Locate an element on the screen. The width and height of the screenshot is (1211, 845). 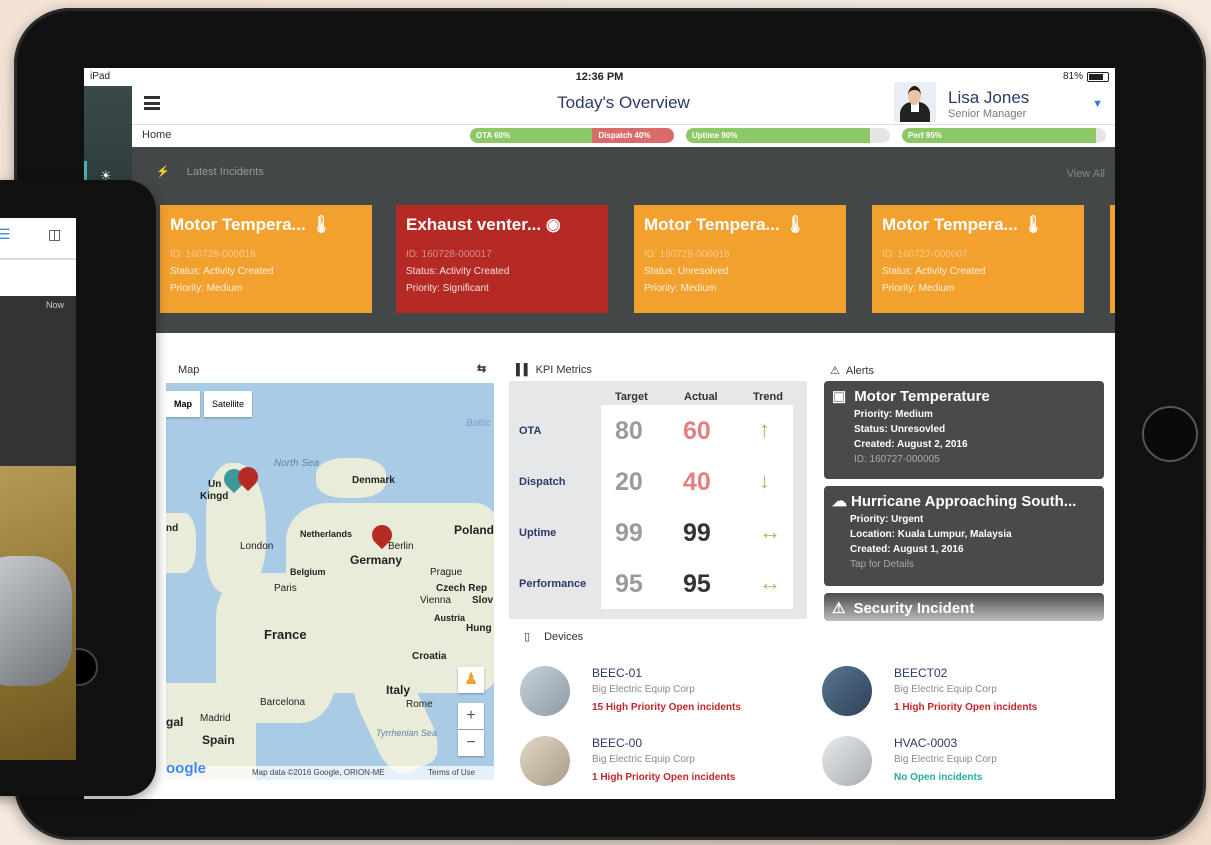
clock: 12:36 PM is located at coordinates (599, 77).